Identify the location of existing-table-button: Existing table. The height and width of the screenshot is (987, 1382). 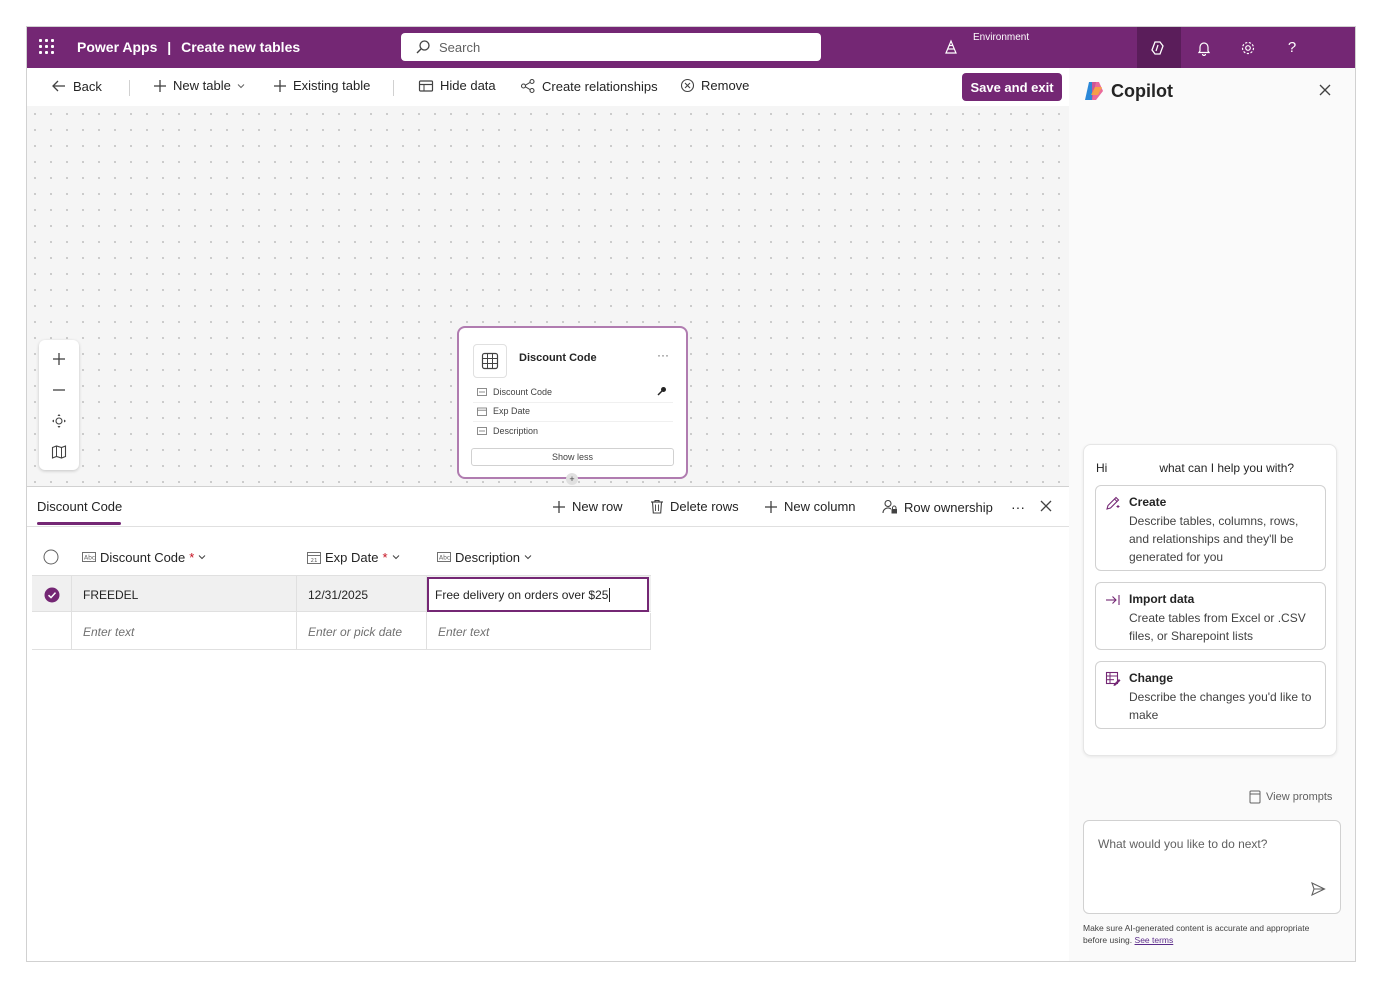
(321, 85).